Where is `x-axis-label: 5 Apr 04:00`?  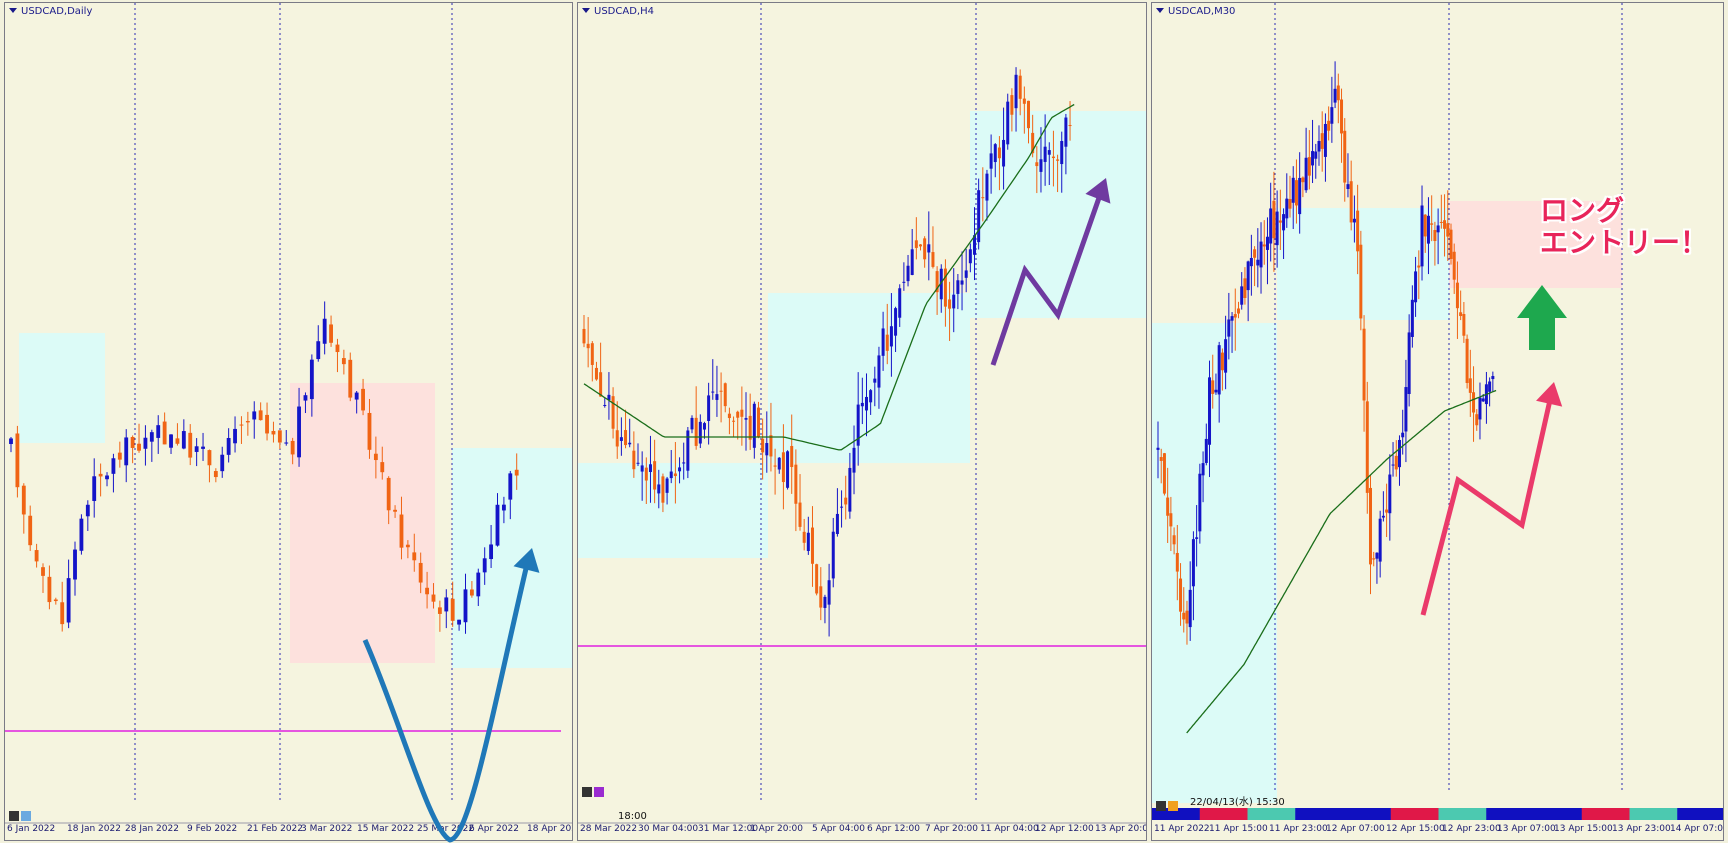 x-axis-label: 5 Apr 04:00 is located at coordinates (838, 829).